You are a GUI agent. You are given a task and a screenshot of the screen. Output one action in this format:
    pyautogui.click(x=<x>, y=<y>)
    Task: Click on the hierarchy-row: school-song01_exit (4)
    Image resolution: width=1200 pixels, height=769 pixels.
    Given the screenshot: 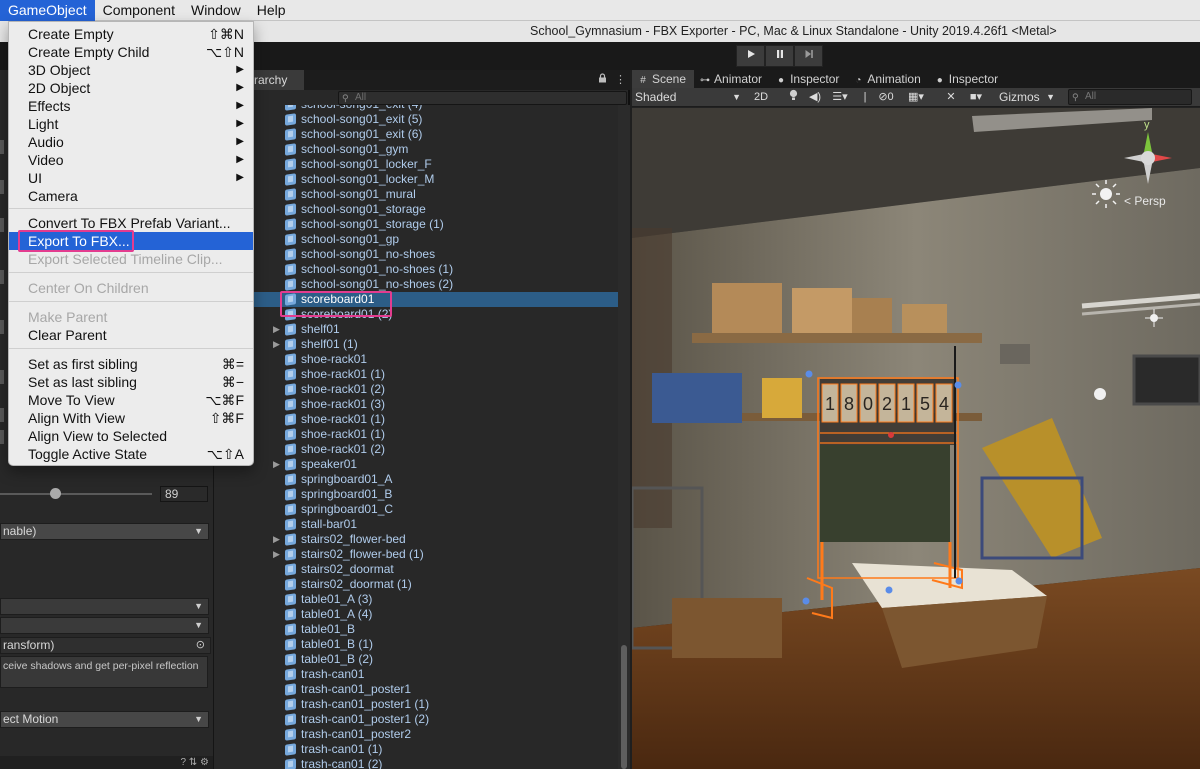 What is the action you would take?
    pyautogui.click(x=416, y=108)
    